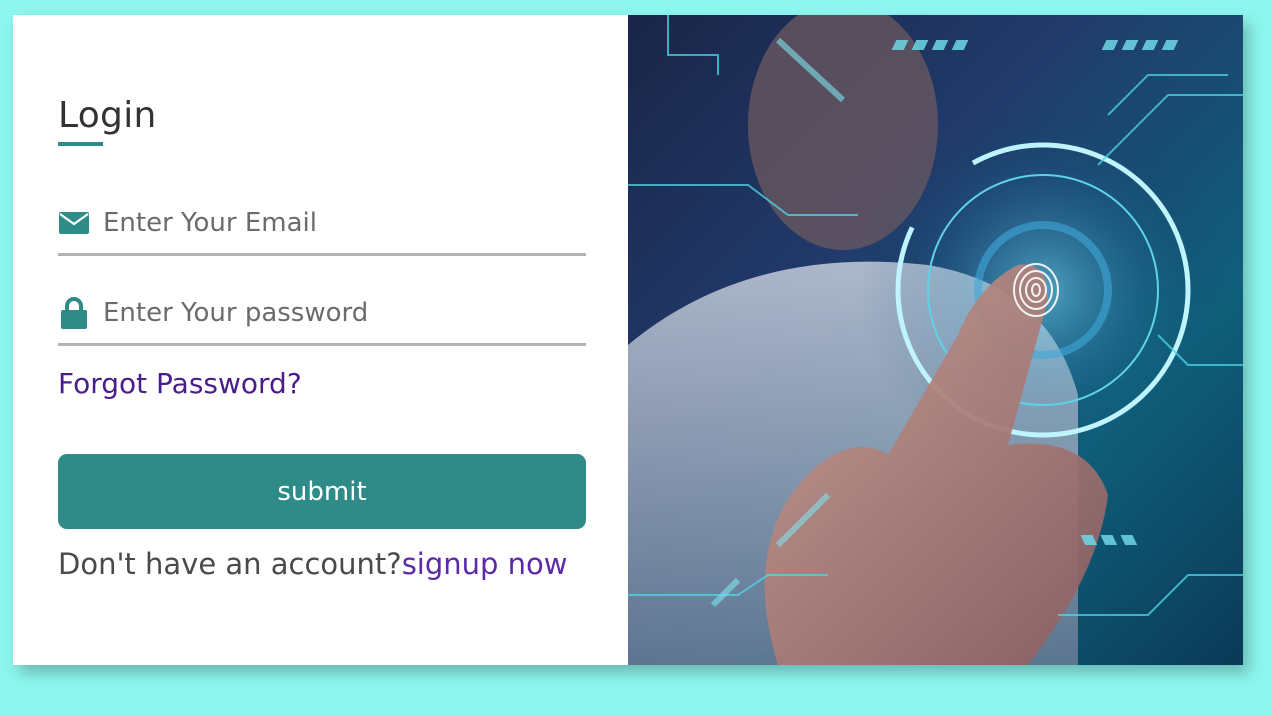 This screenshot has width=1272, height=716. What do you see at coordinates (107, 115) in the screenshot?
I see `login-title: Login` at bounding box center [107, 115].